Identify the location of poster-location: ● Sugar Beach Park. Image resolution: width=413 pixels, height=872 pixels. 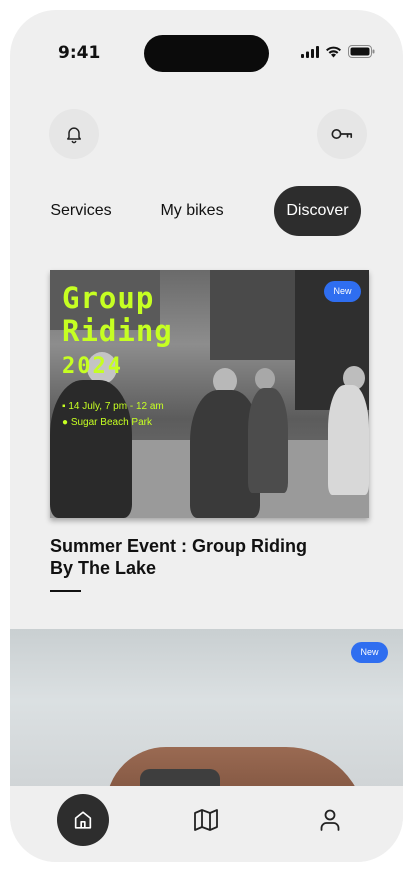
(107, 422).